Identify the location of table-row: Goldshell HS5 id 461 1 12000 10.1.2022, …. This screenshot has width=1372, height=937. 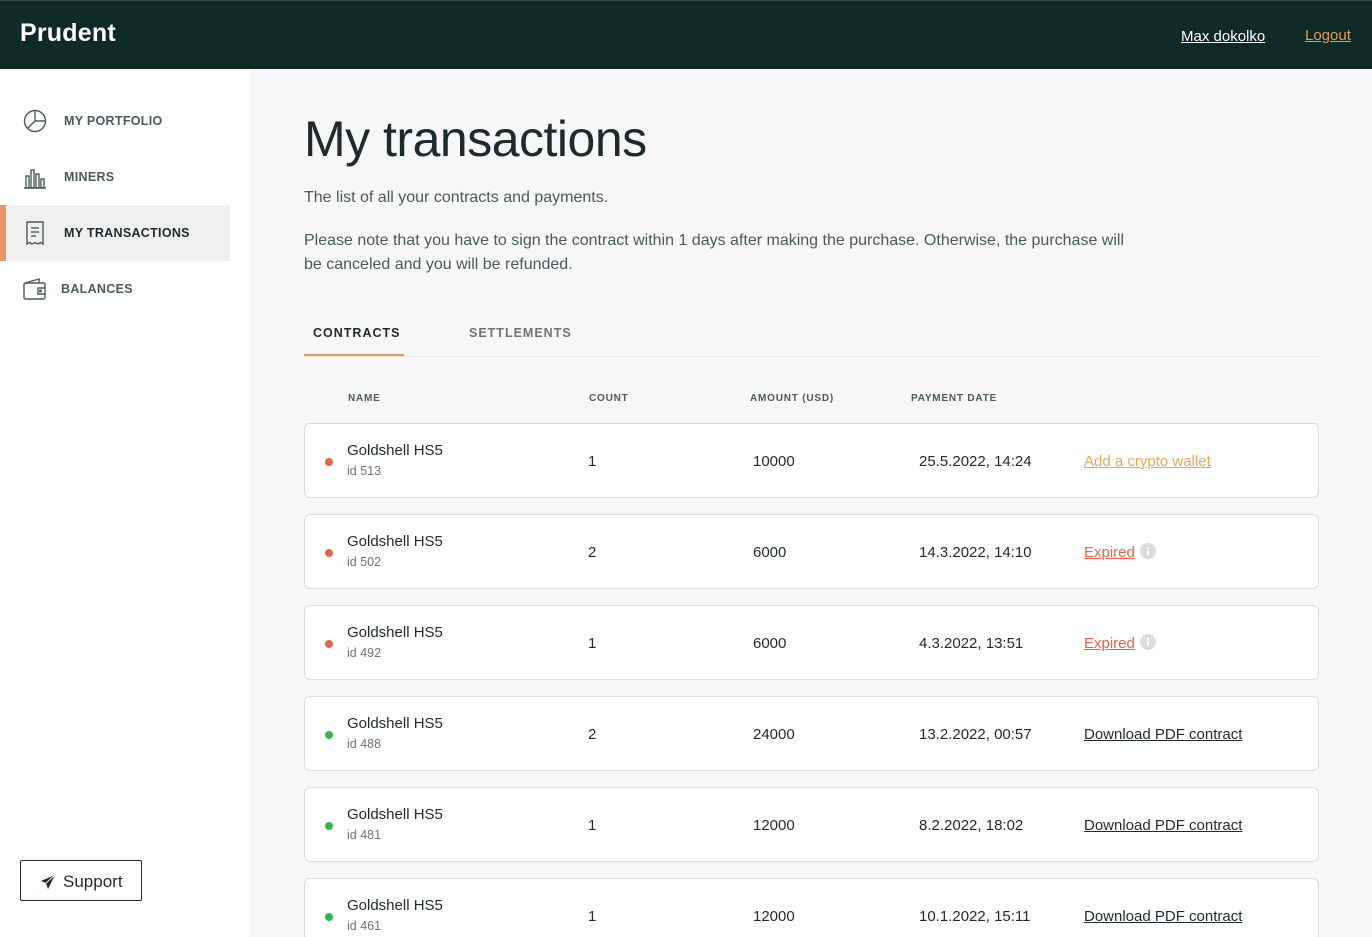
(811, 907).